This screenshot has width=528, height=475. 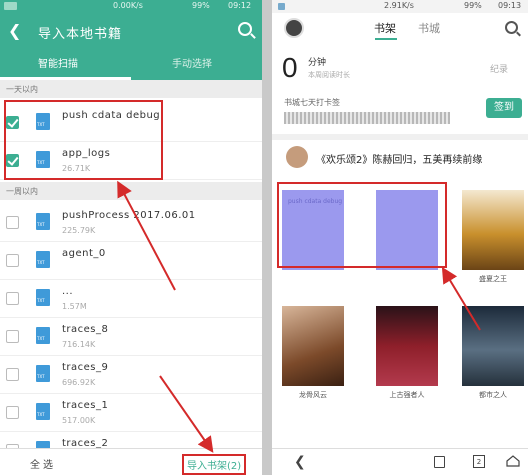 What do you see at coordinates (461, 298) in the screenshot?
I see `arrow-to-imported-books` at bounding box center [461, 298].